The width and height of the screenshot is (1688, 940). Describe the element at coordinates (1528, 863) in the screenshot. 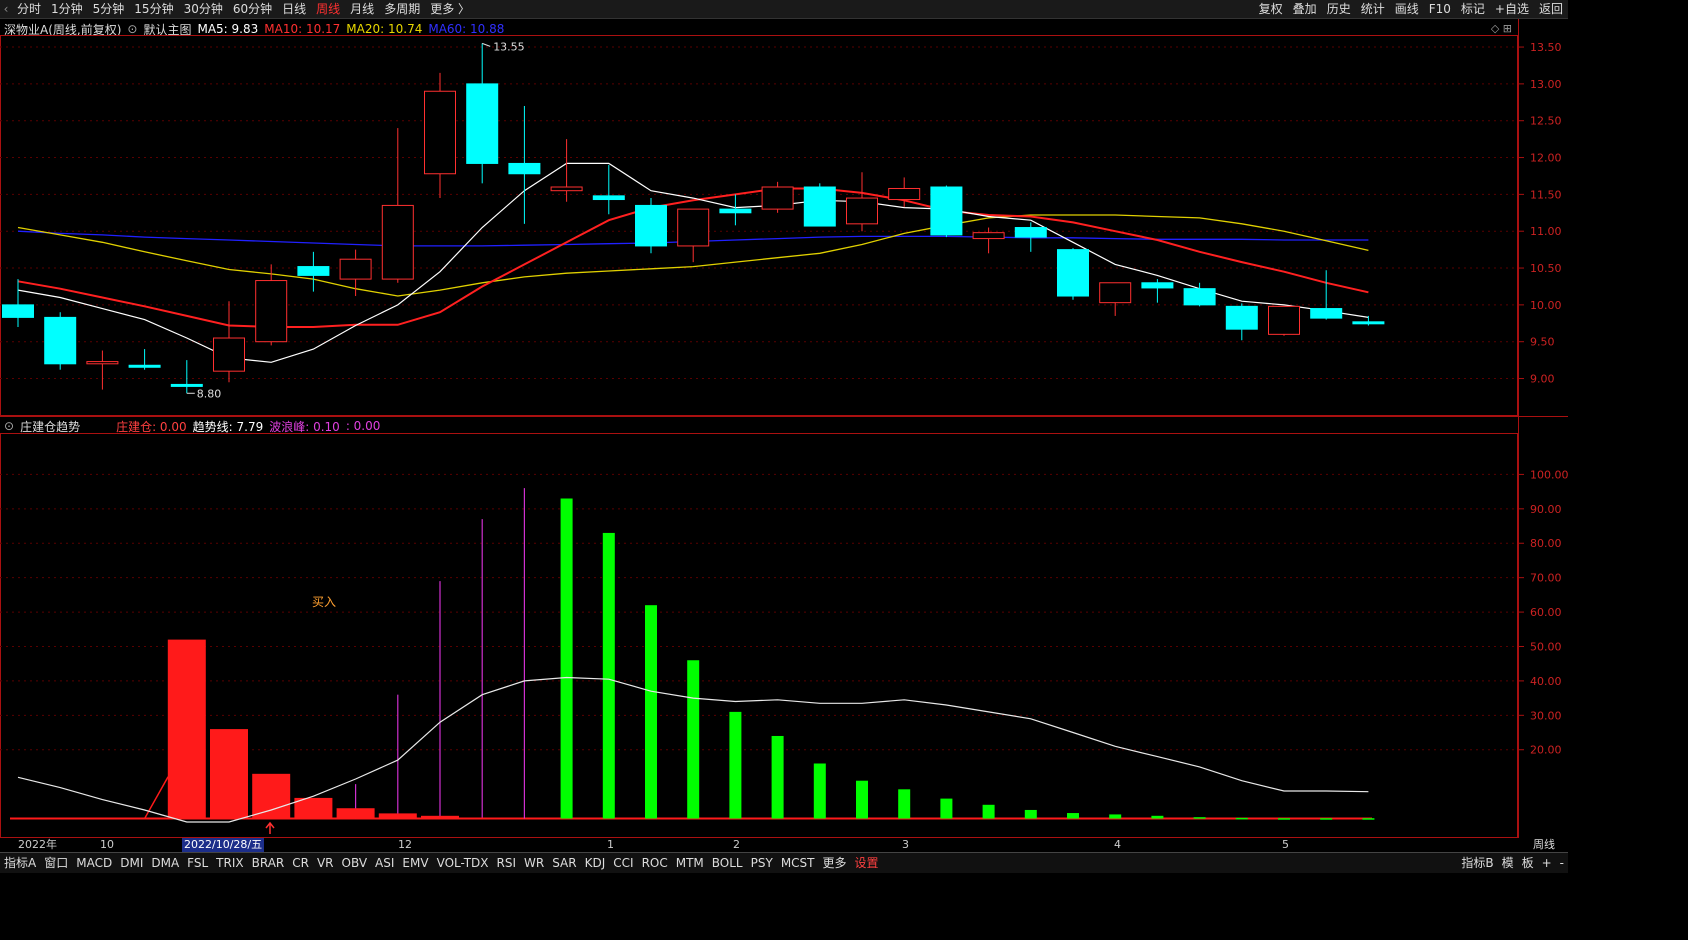

I see `bottom-right-tool-2: 板` at that location.